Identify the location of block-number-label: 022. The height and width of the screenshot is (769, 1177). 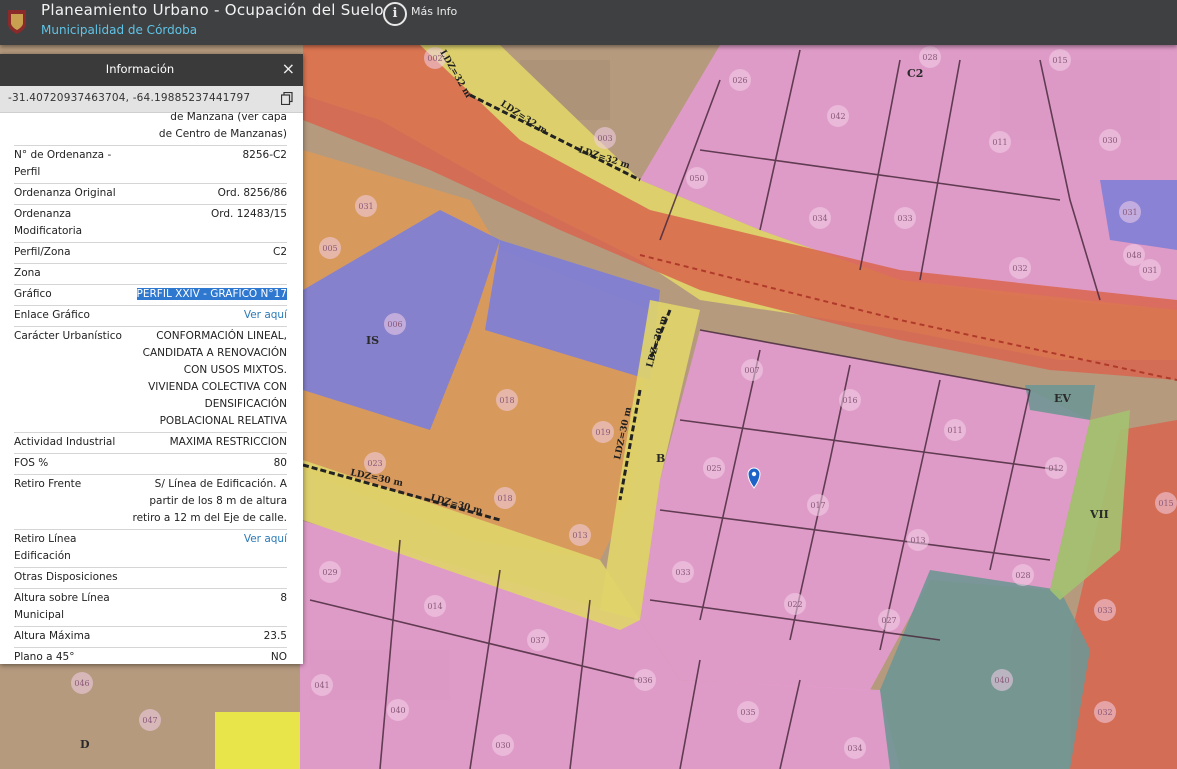
(794, 604).